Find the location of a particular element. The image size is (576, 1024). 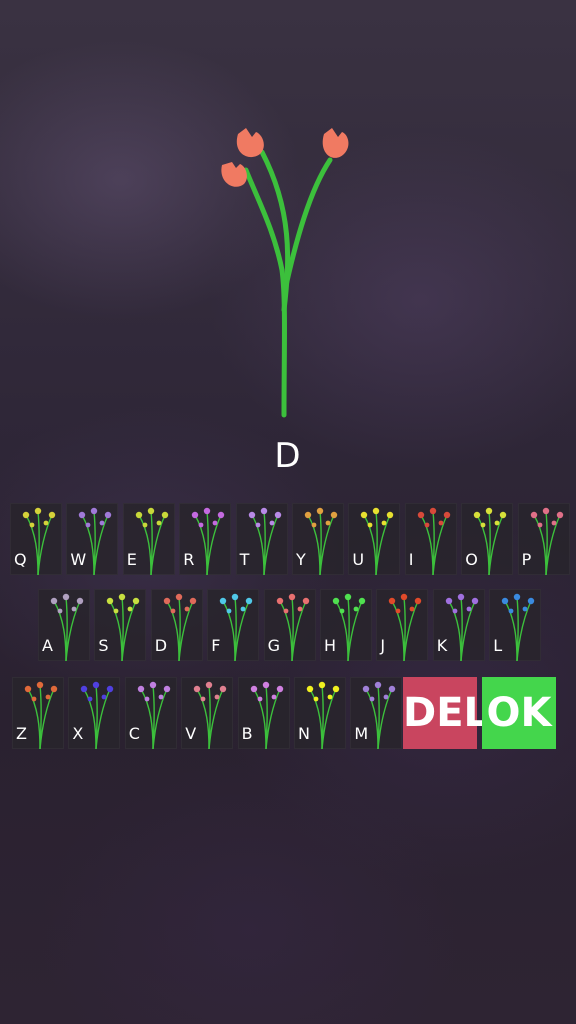

key-e: E is located at coordinates (148, 539).